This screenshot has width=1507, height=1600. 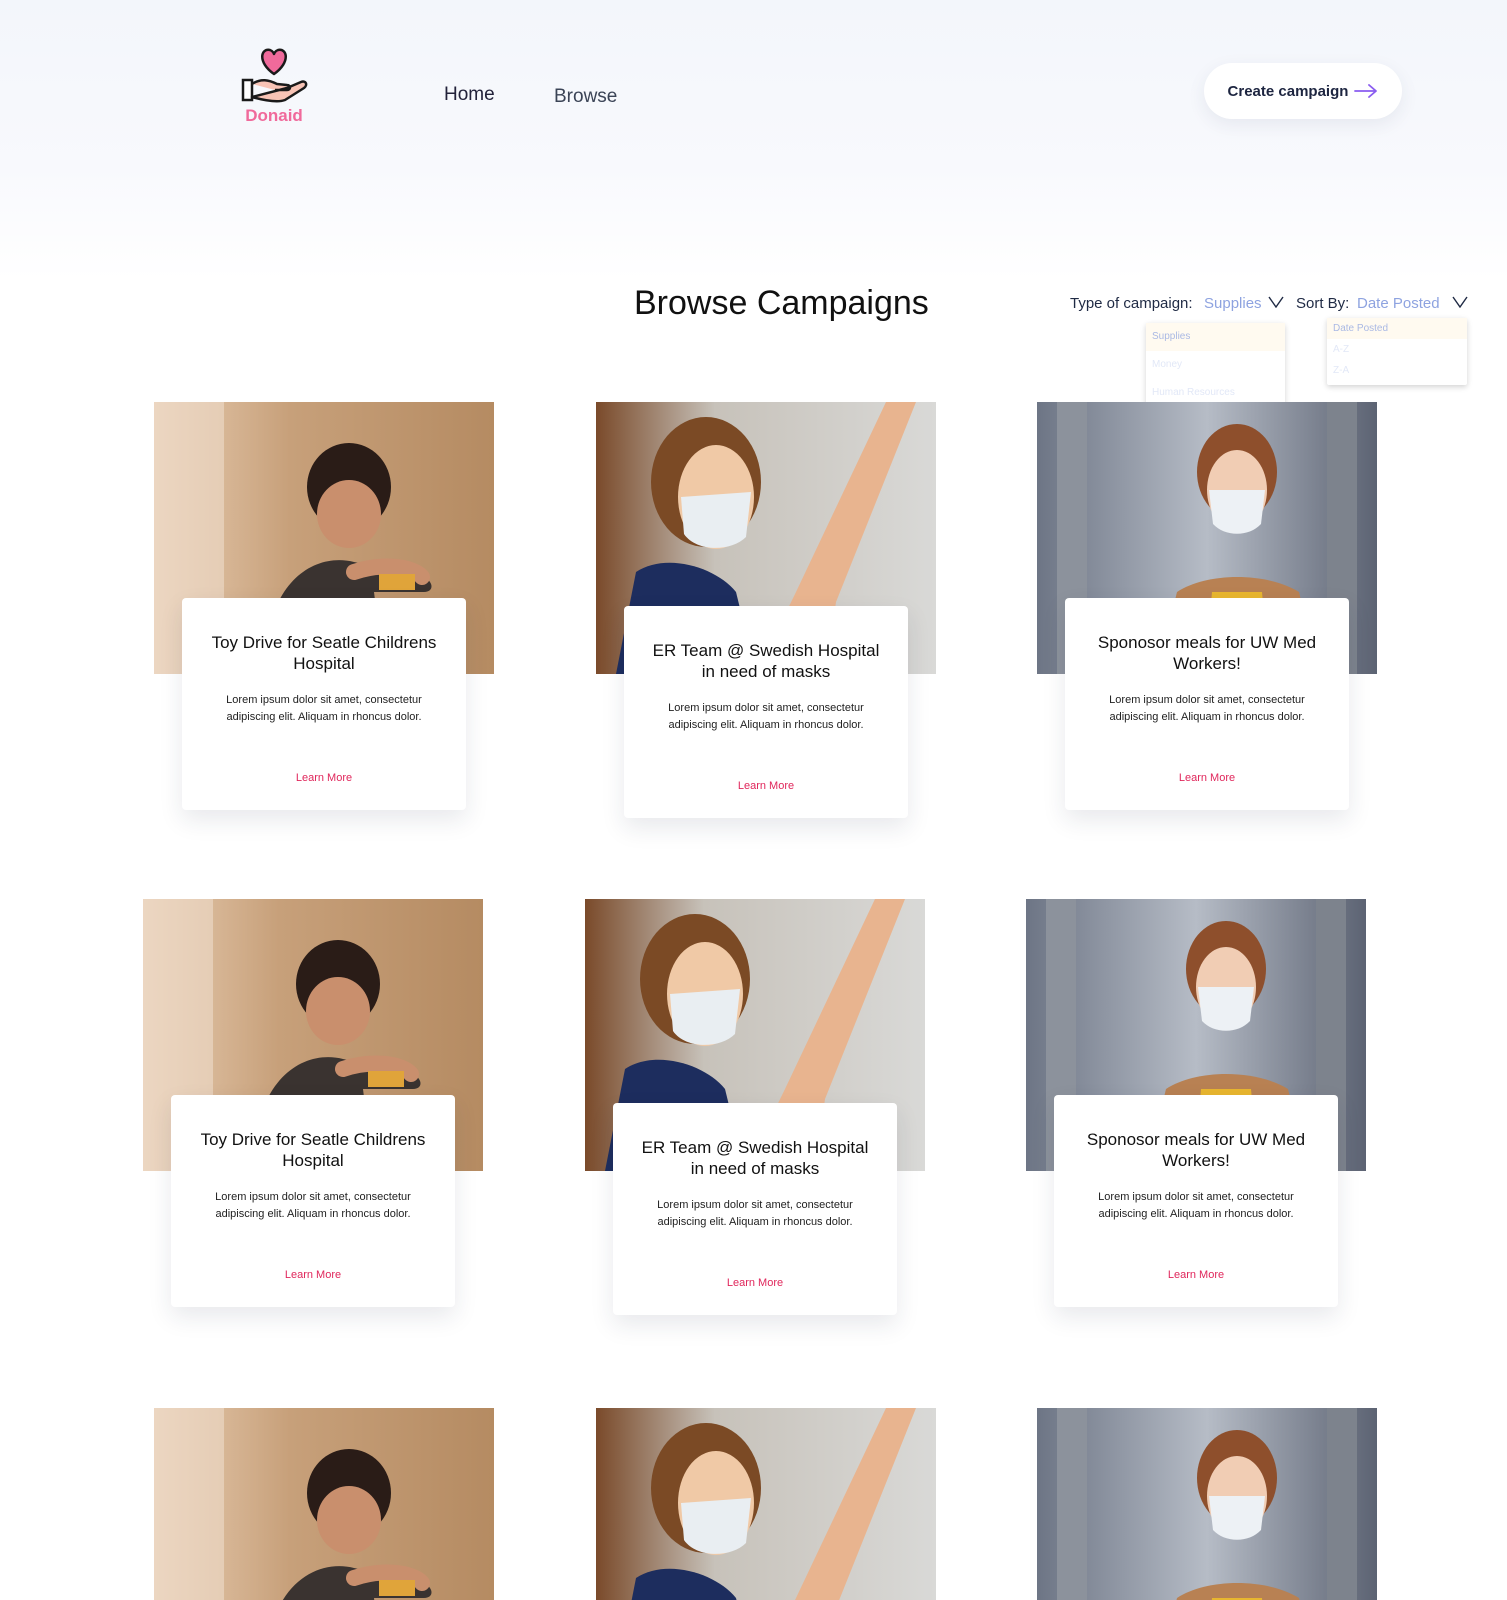 I want to click on sort-option: Date Posted, so click(x=1397, y=328).